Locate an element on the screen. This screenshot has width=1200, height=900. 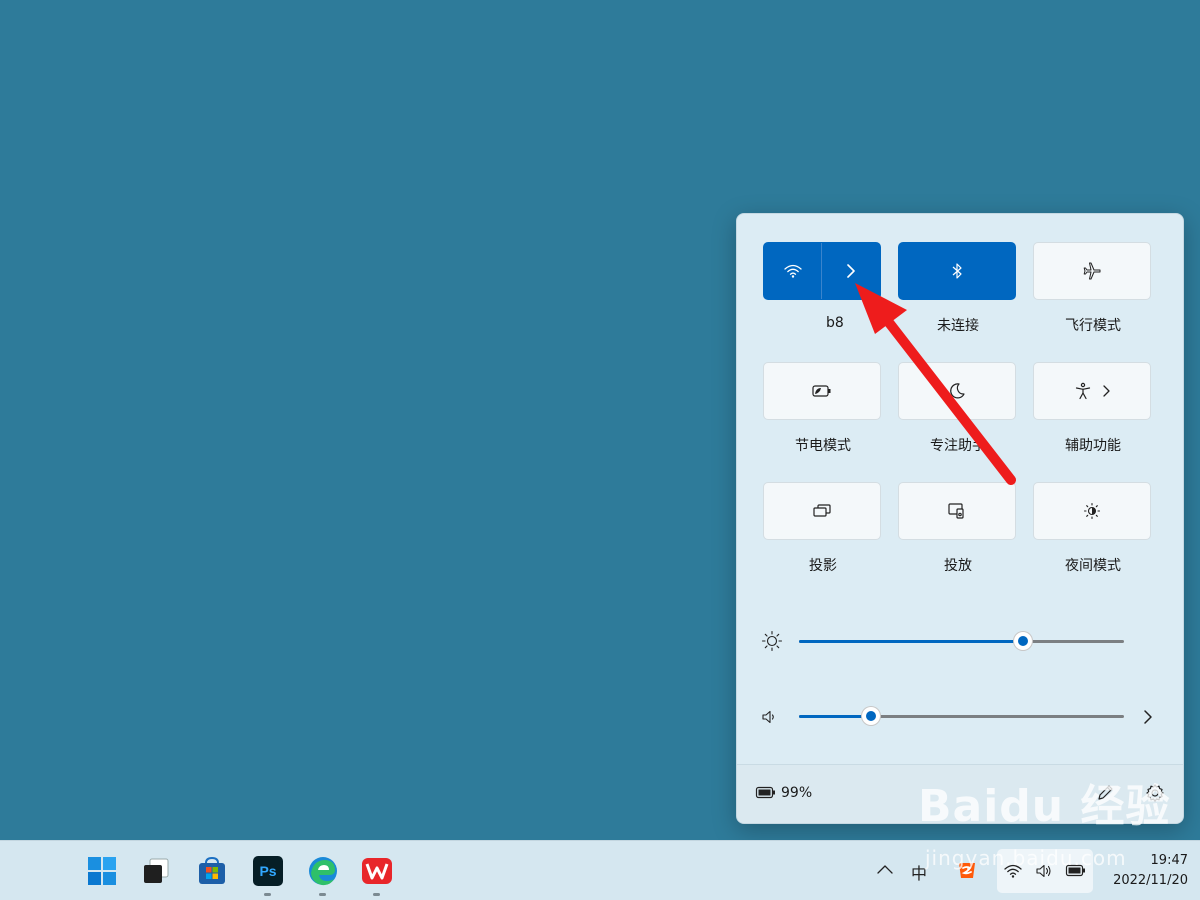
battery-icon is located at coordinates (766, 793).